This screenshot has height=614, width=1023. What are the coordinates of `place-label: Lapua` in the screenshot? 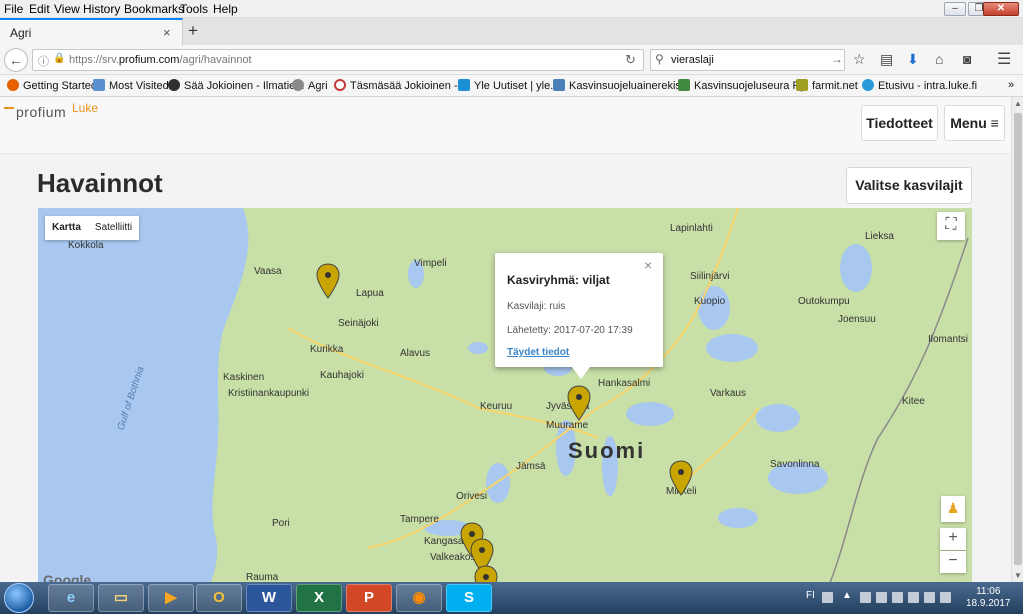 It's located at (370, 293).